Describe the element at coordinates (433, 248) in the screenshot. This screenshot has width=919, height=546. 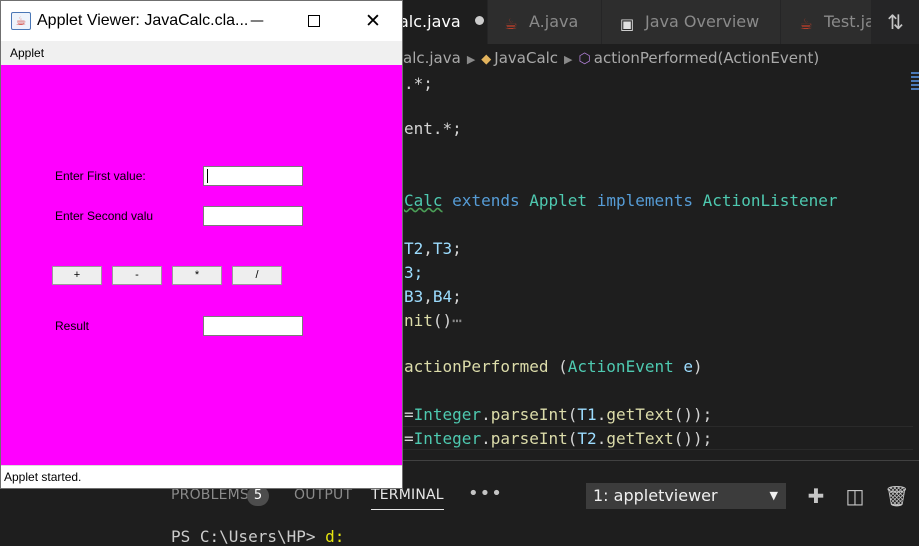
I see `code-line: T2,T3;` at that location.